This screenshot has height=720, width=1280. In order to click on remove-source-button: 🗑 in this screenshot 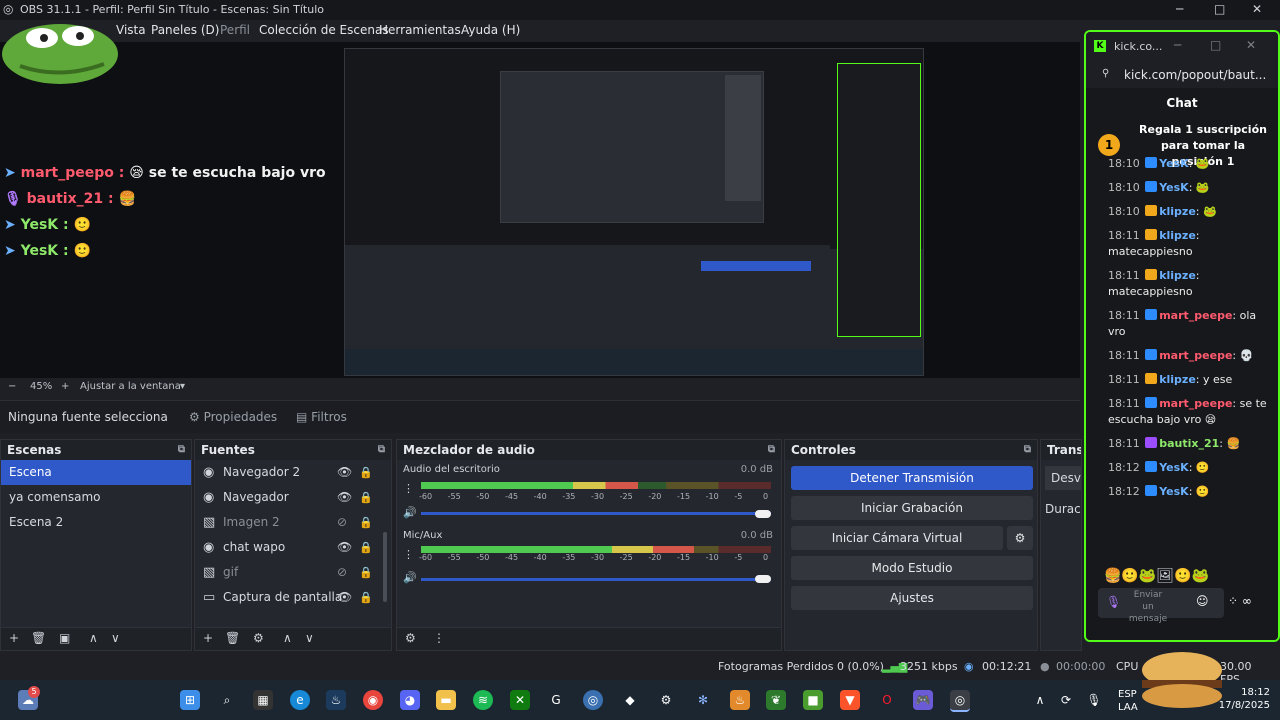, I will do `click(232, 638)`.